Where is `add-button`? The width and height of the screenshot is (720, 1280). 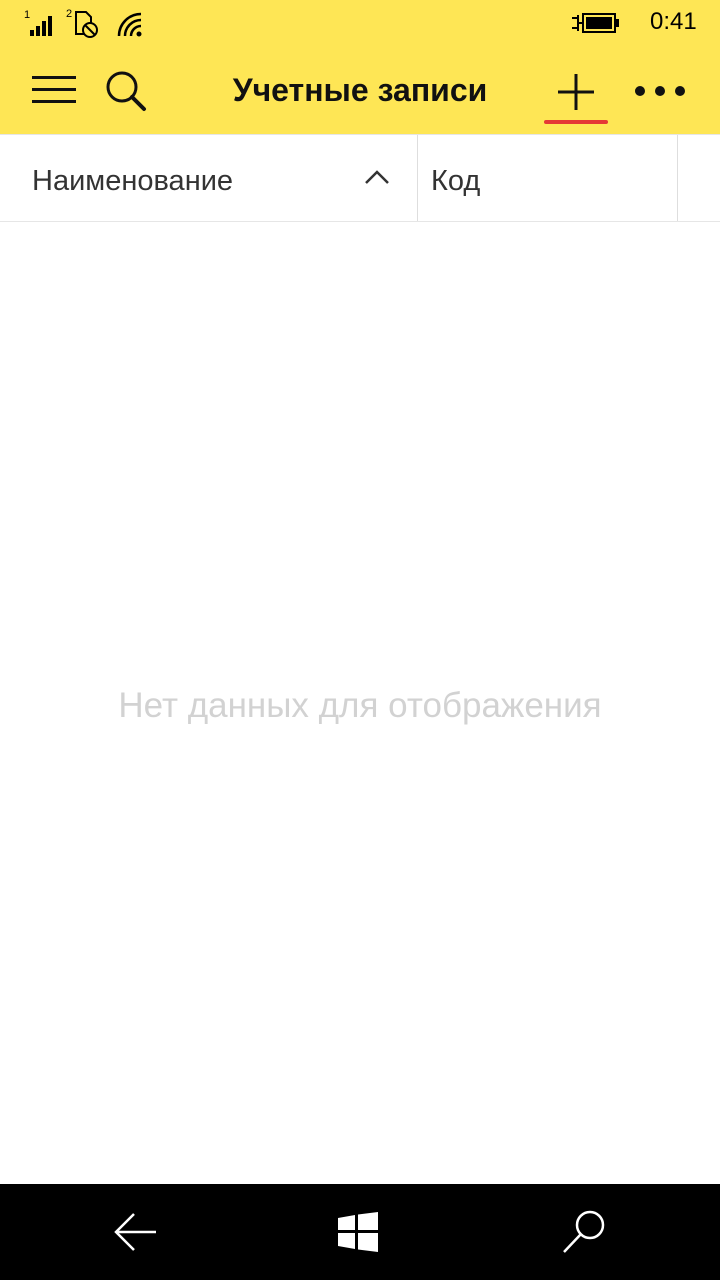
add-button is located at coordinates (576, 93).